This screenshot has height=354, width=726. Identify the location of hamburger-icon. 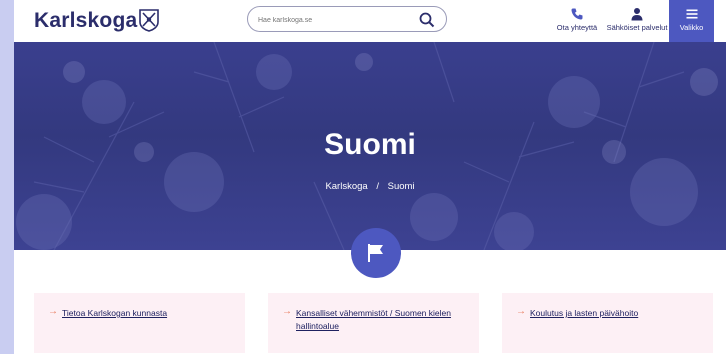
(691, 14).